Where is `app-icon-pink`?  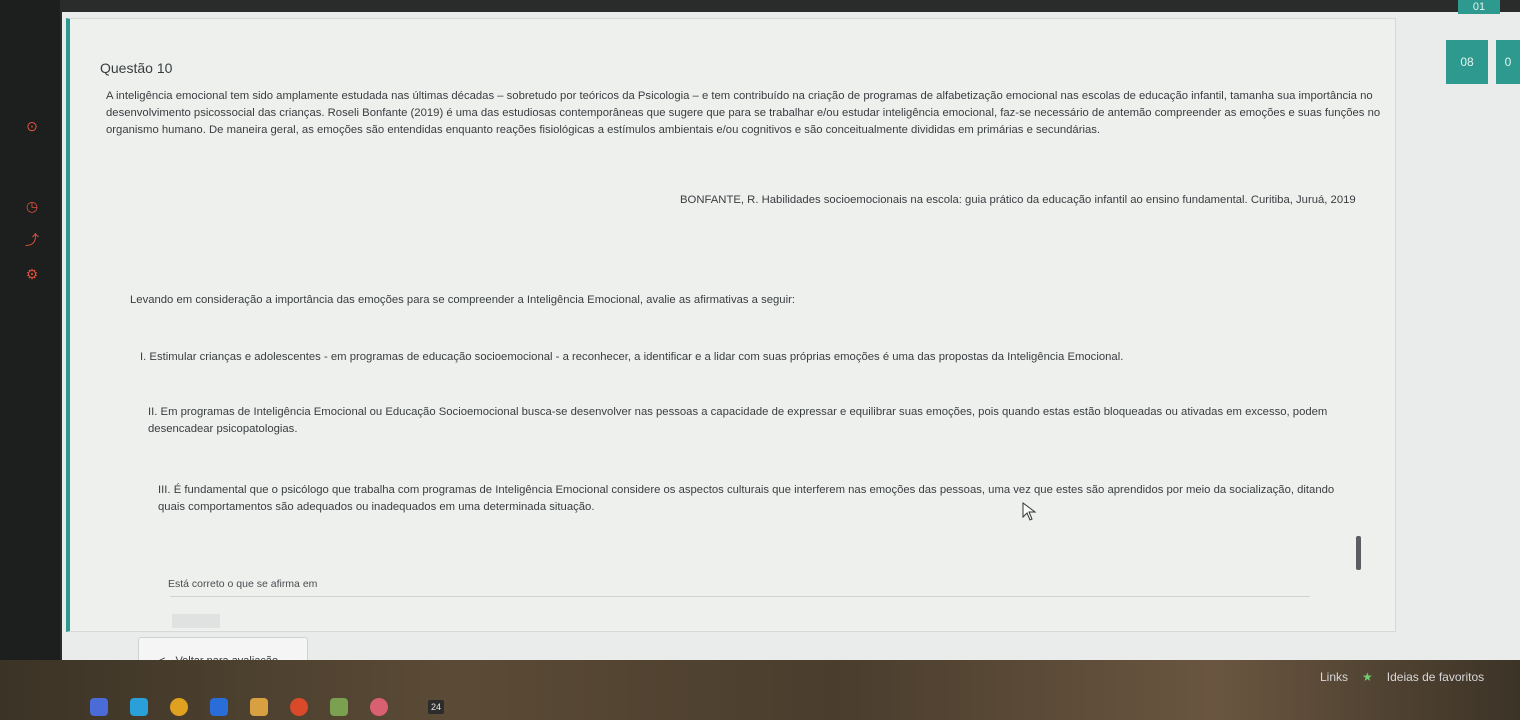
app-icon-pink is located at coordinates (379, 707).